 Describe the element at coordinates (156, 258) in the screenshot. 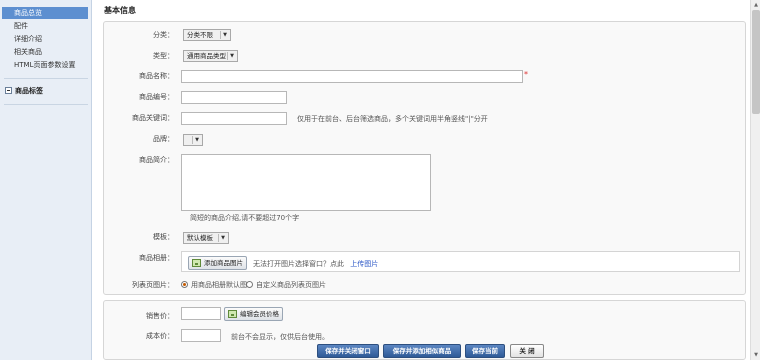

I see `album-label: 商品相册：` at that location.